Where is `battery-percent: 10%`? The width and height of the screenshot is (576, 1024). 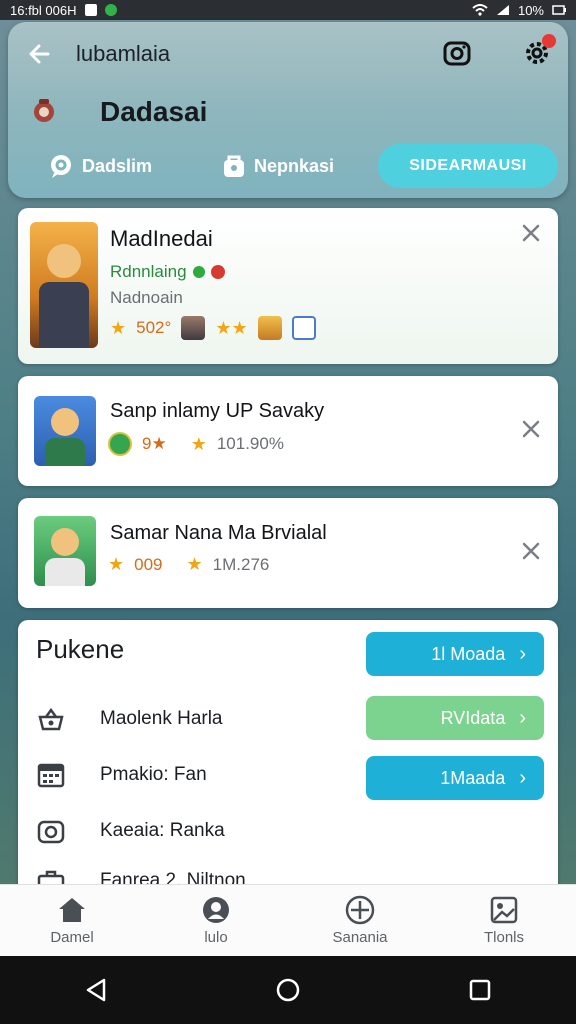 battery-percent: 10% is located at coordinates (530, 10).